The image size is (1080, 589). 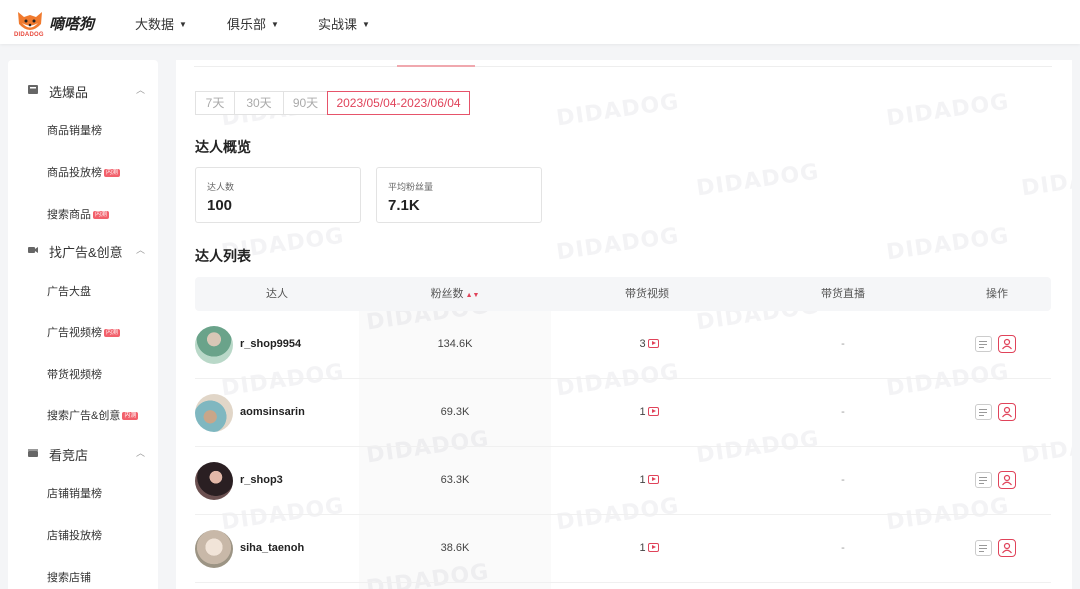 I want to click on nav-big-data: 大数据 ▼, so click(x=161, y=23).